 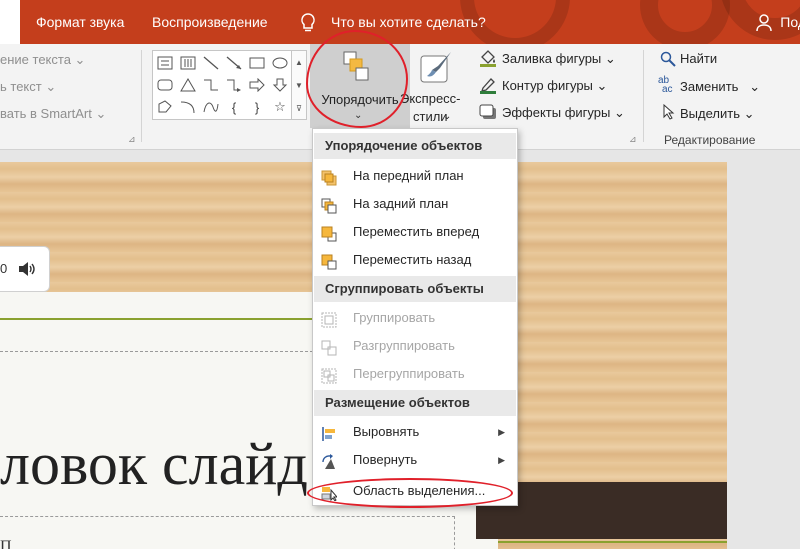 I want to click on paint-bucket-icon, so click(x=488, y=58).